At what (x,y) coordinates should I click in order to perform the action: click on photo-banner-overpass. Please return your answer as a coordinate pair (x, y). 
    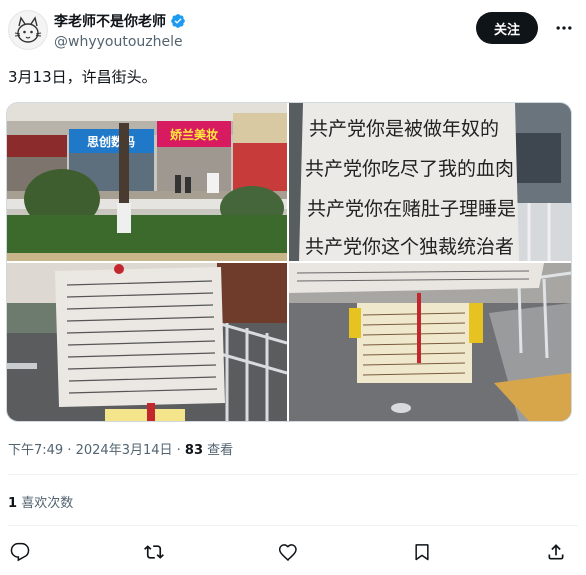
    Looking at the image, I should click on (147, 342).